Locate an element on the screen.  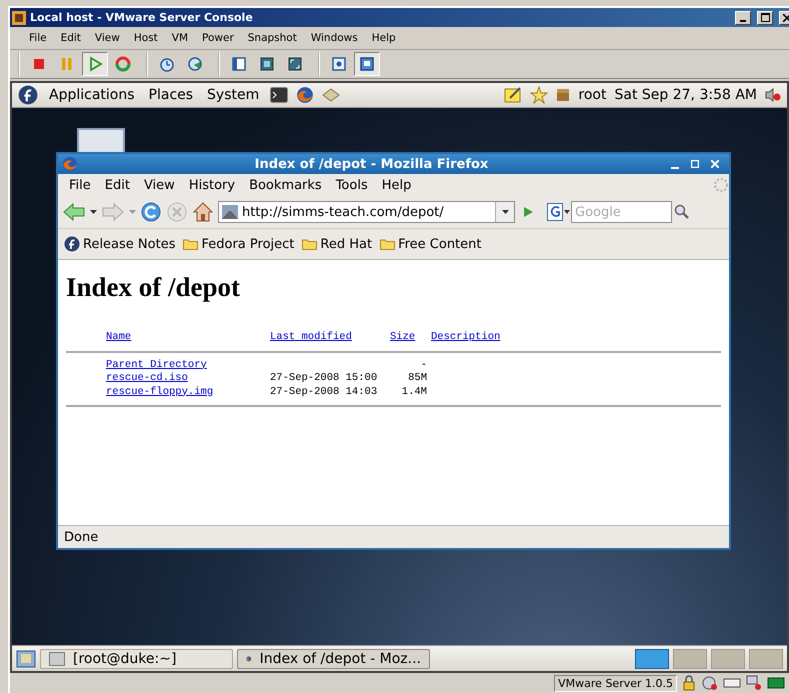
panel-menu: Applications is located at coordinates (92, 95).